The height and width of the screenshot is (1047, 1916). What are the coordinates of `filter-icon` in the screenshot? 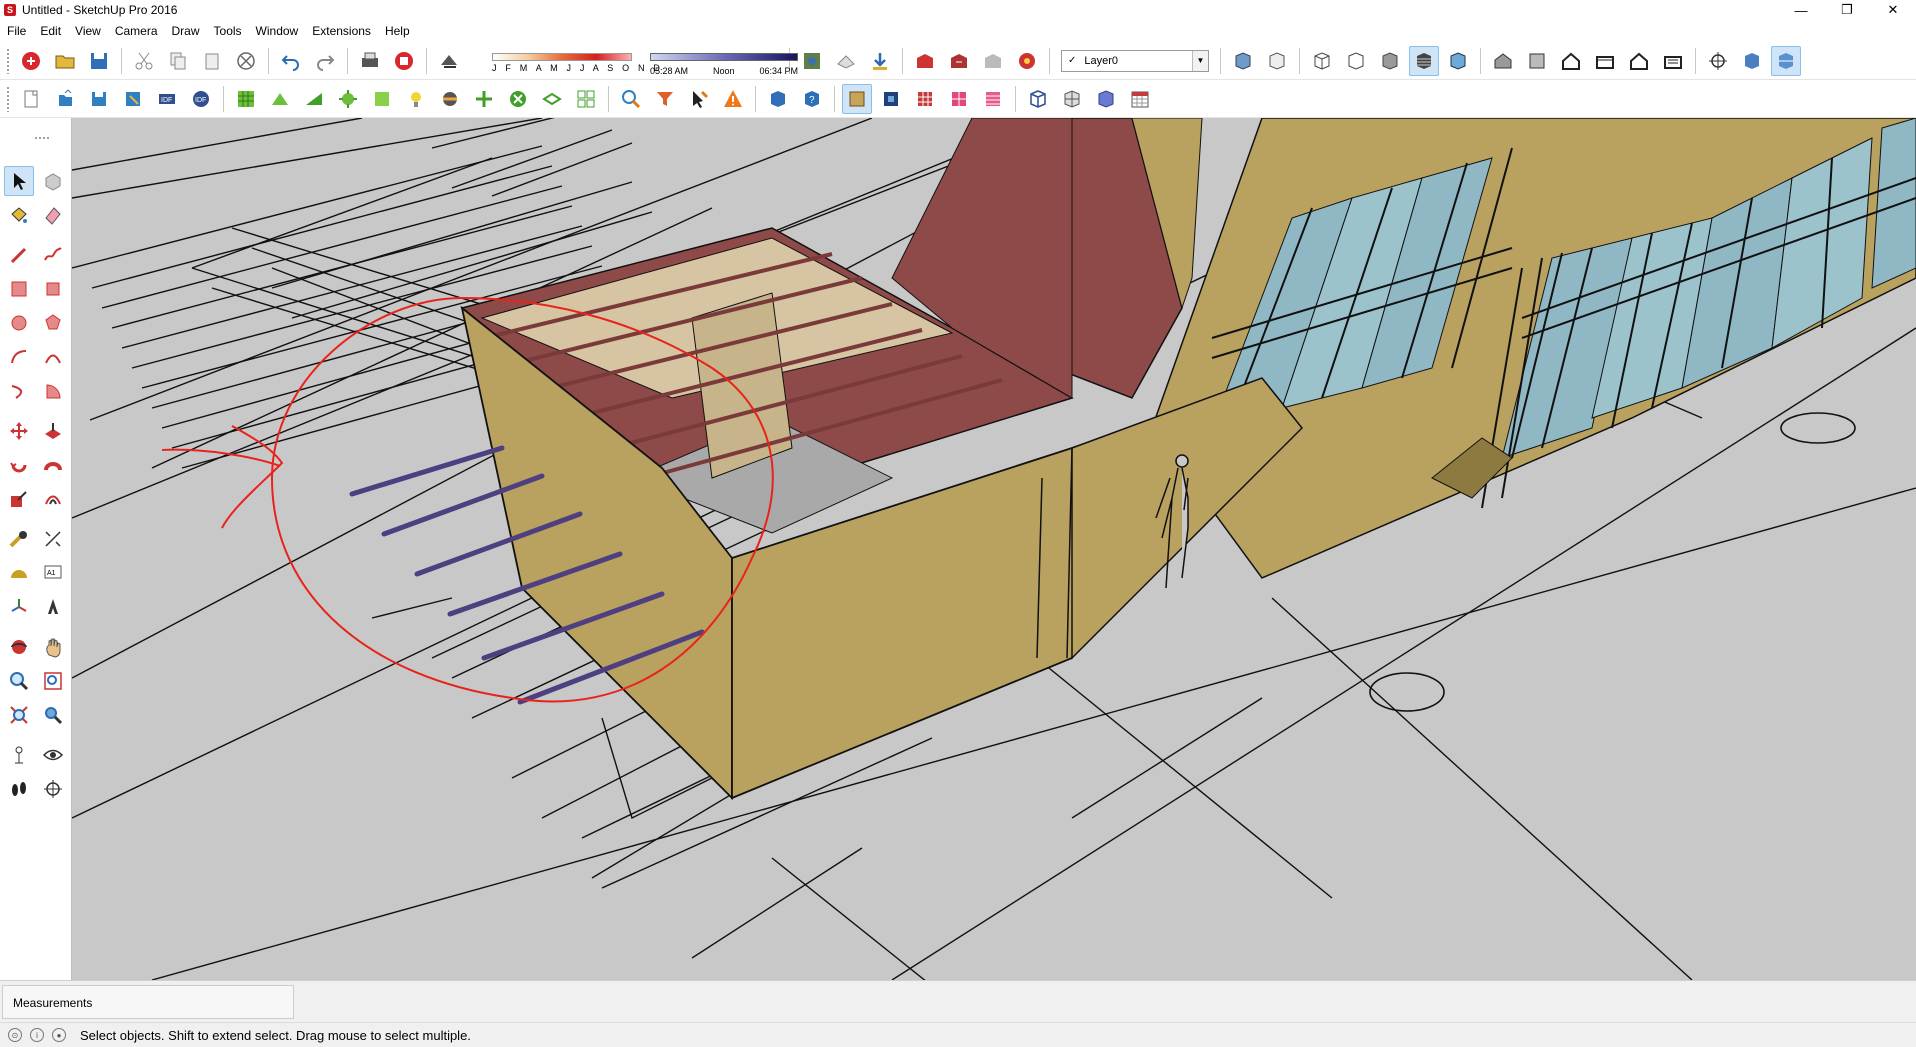 It's located at (665, 99).